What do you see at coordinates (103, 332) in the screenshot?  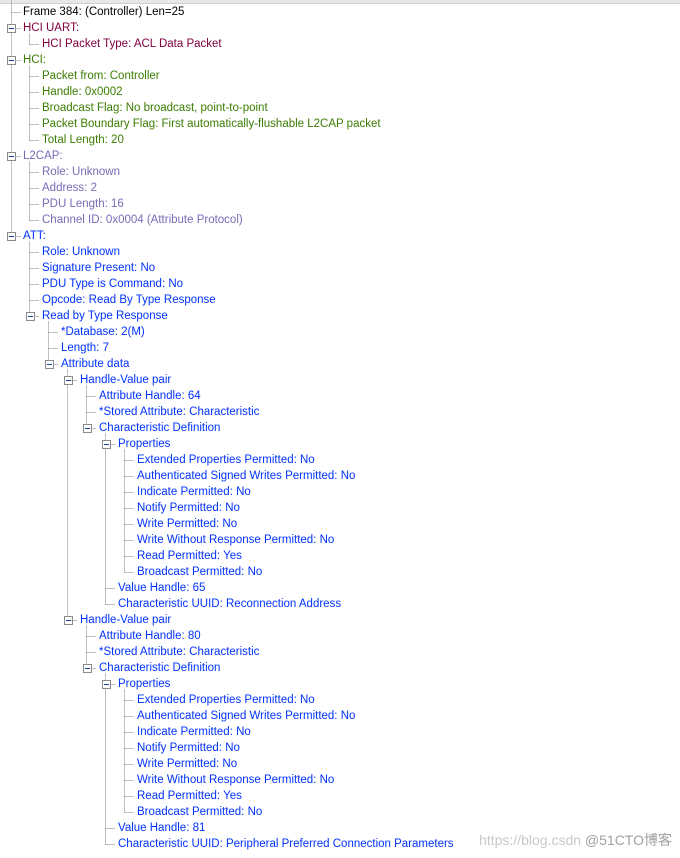 I see `tree-item: *Database: 2(M)` at bounding box center [103, 332].